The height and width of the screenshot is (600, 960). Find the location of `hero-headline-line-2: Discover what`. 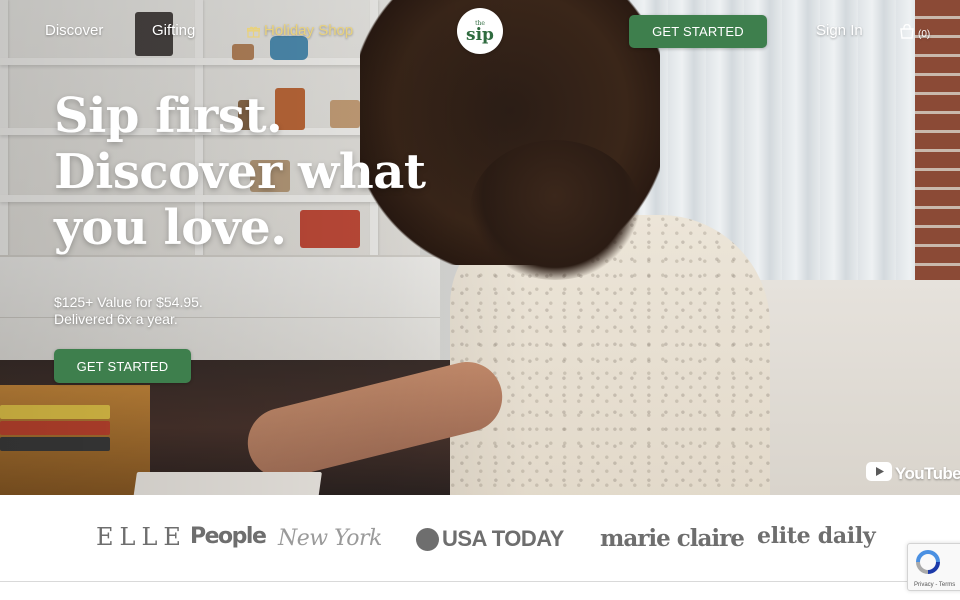

hero-headline-line-2: Discover what is located at coordinates (240, 172).